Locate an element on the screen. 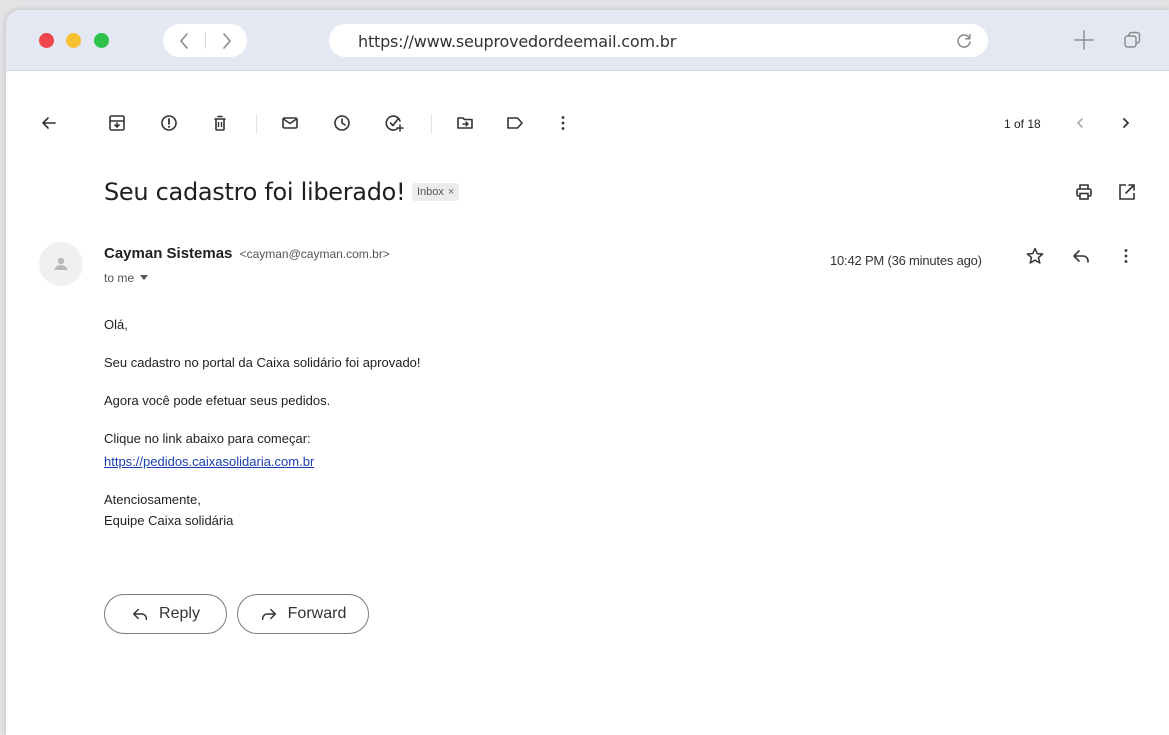 The image size is (1169, 735). newer-message-button is located at coordinates (1080, 123).